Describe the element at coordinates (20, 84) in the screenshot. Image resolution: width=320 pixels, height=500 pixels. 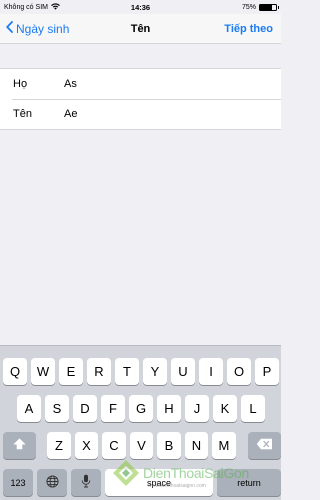
I see `last-name-label: Họ` at that location.